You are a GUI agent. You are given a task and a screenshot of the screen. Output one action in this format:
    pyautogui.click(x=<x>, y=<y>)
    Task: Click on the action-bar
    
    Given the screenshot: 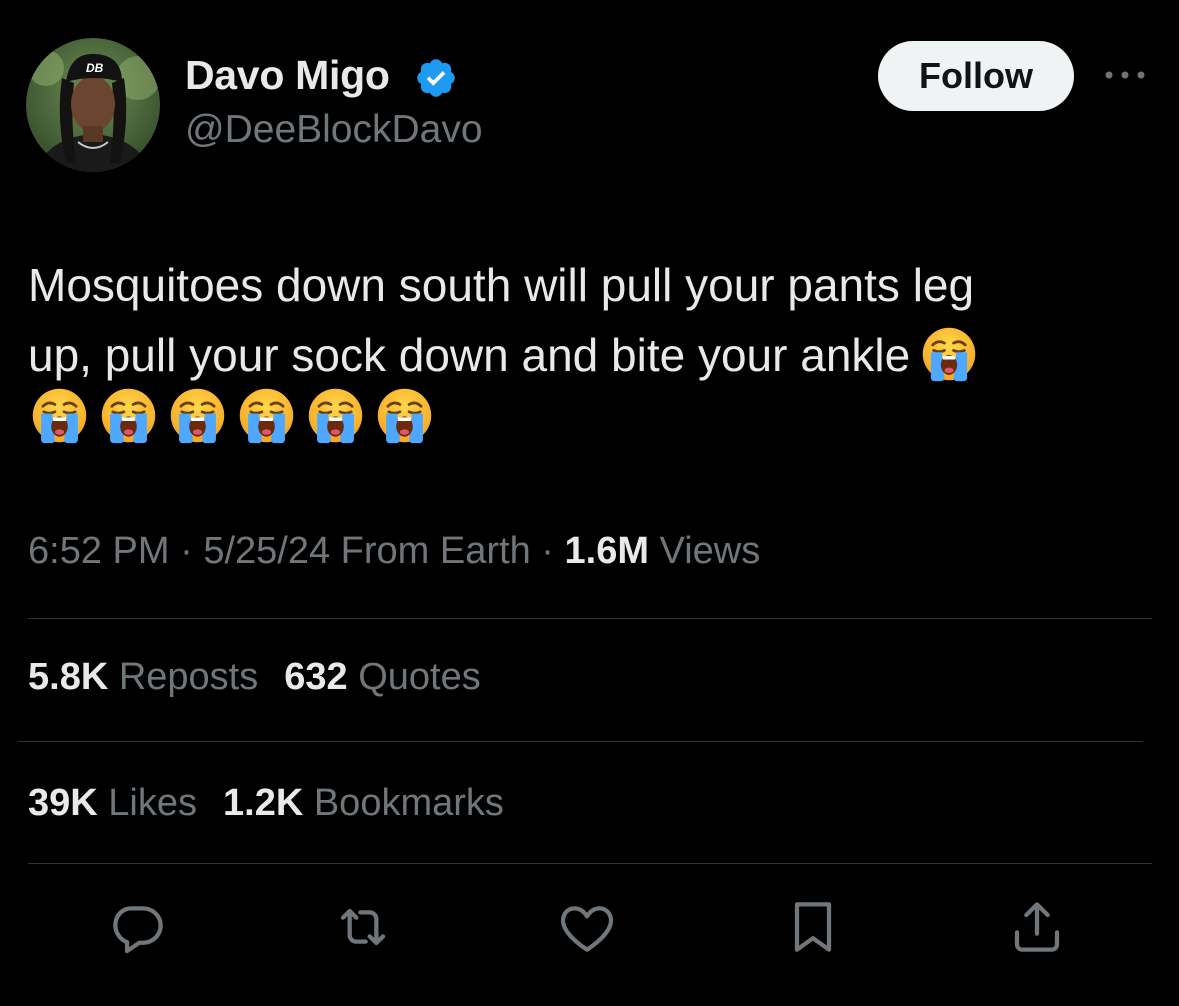 What is the action you would take?
    pyautogui.click(x=589, y=930)
    